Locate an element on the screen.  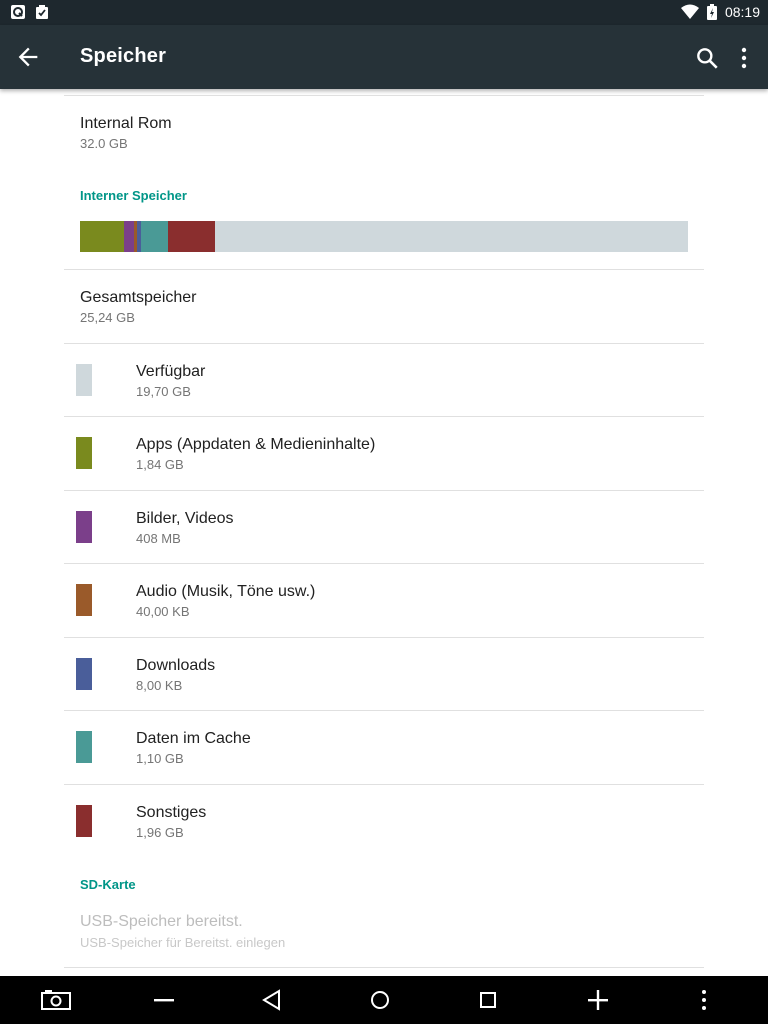
internal-rom-value: 32.0 GB is located at coordinates (104, 143).